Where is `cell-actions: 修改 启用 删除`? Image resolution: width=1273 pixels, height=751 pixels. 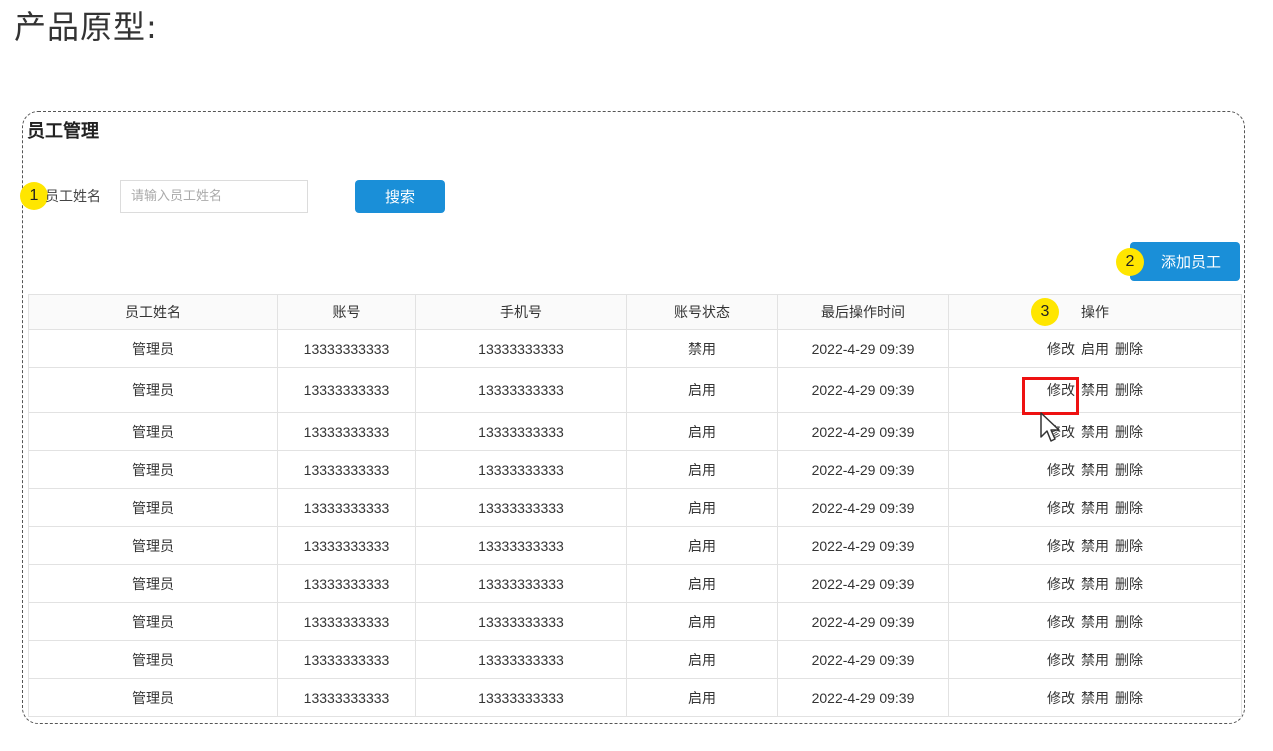
cell-actions: 修改 启用 删除 is located at coordinates (1095, 348).